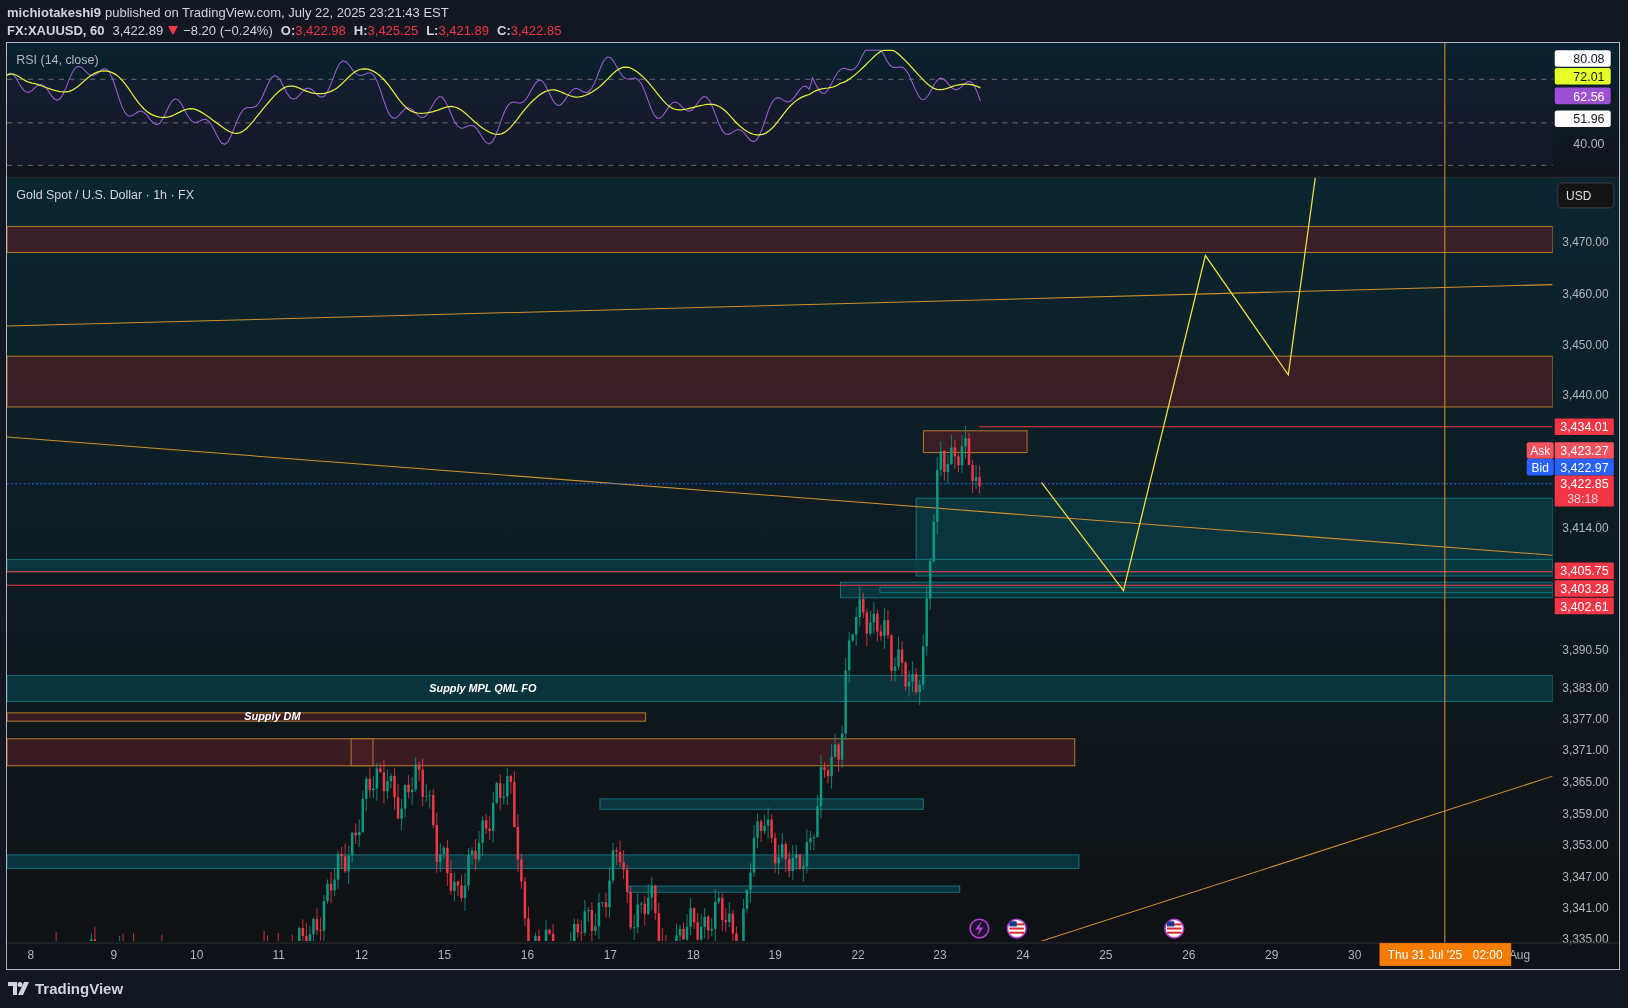 This screenshot has width=1628, height=1008. Describe the element at coordinates (940, 954) in the screenshot. I see `time-label: 23` at that location.